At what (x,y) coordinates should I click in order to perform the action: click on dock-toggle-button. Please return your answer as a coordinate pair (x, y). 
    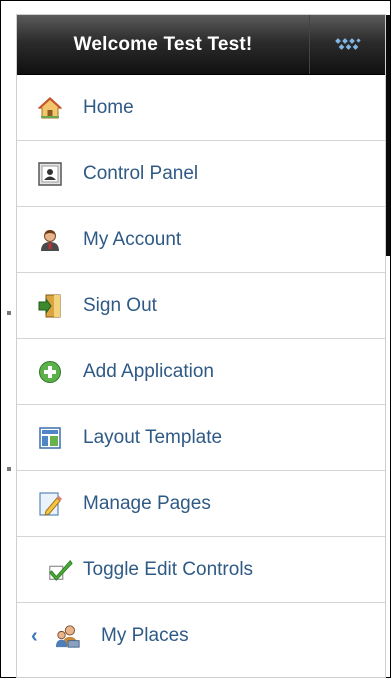
    Looking at the image, I should click on (347, 44).